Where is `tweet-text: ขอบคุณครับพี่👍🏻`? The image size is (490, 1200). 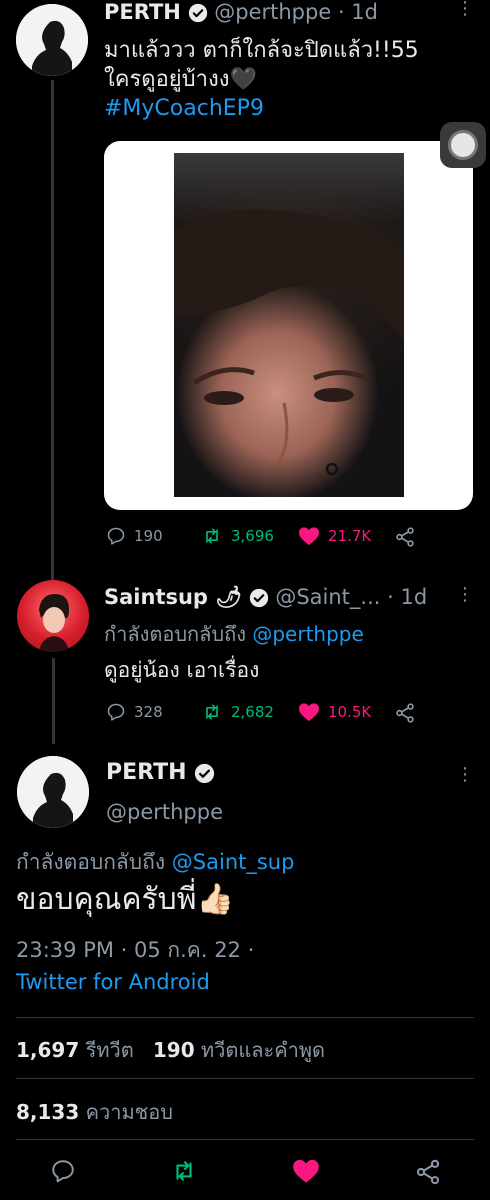
tweet-text: ขอบคุณครับพี่👍🏻 is located at coordinates (125, 899).